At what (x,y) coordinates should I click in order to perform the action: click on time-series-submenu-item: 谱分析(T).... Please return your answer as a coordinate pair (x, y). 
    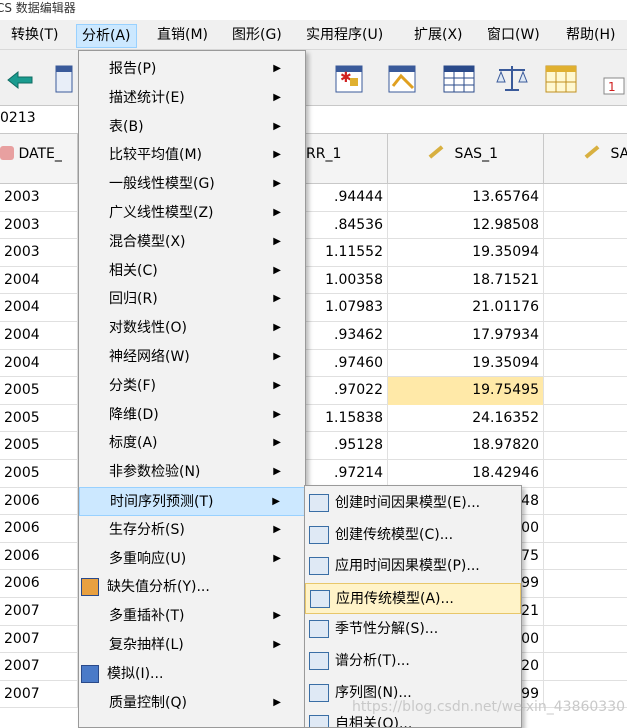
    Looking at the image, I should click on (413, 662).